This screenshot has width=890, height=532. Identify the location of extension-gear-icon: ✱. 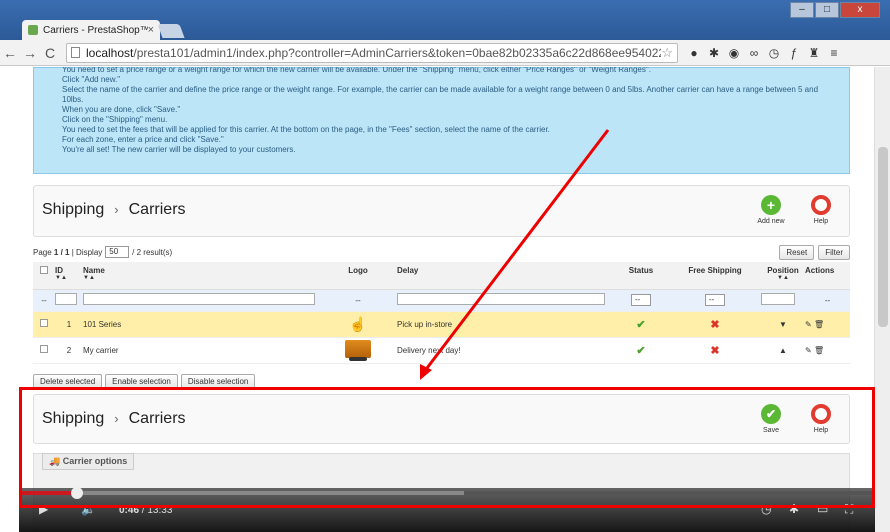
(714, 53).